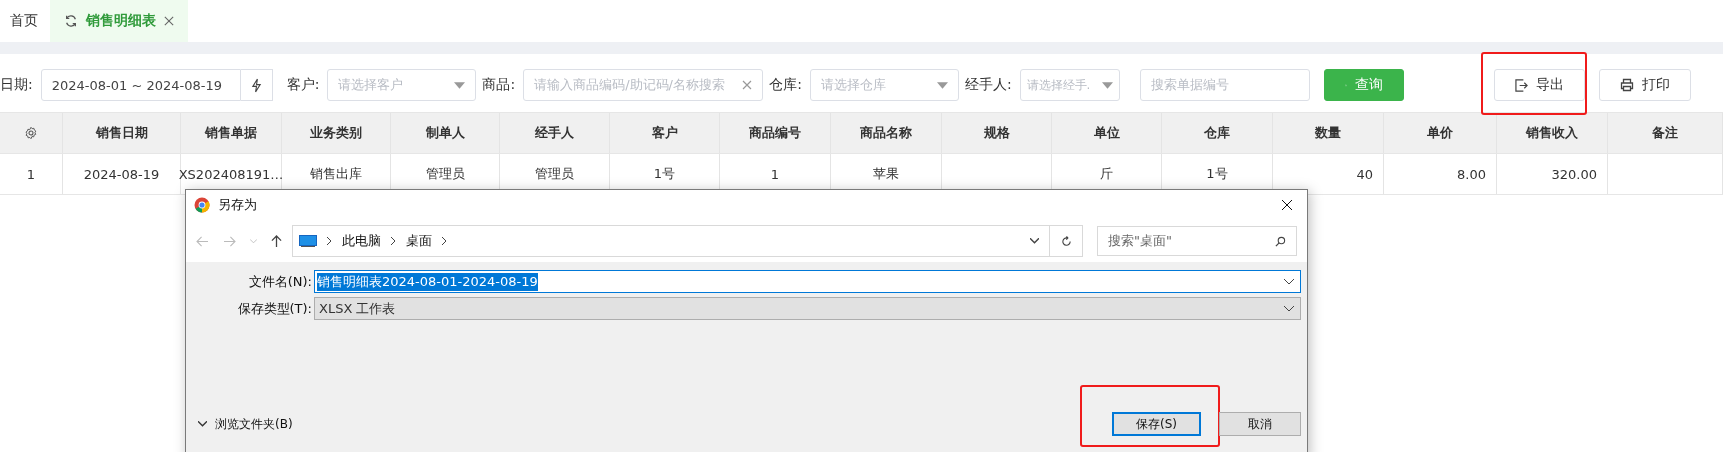 Image resolution: width=1723 pixels, height=452 pixels. What do you see at coordinates (997, 133) in the screenshot?
I see `table-header-cell: 规格` at bounding box center [997, 133].